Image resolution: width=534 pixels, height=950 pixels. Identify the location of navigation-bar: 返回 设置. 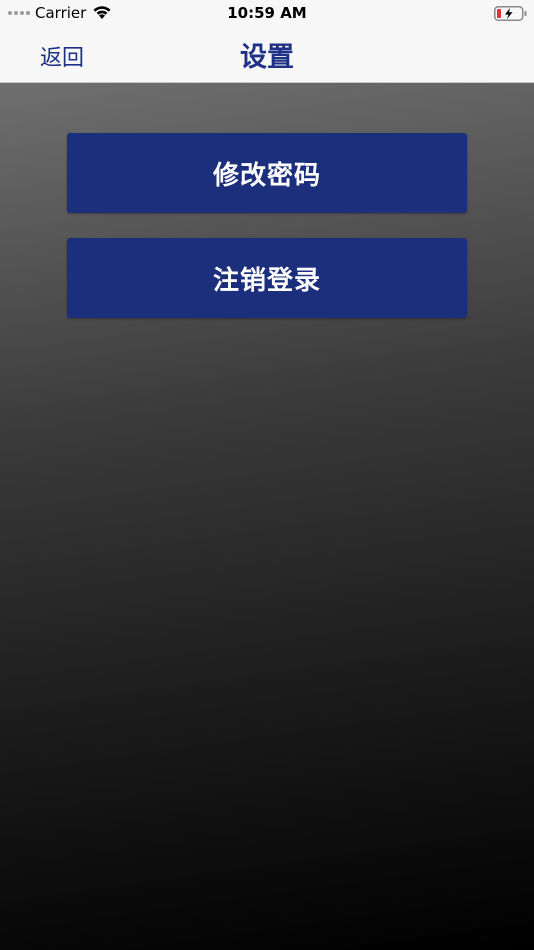
(267, 54).